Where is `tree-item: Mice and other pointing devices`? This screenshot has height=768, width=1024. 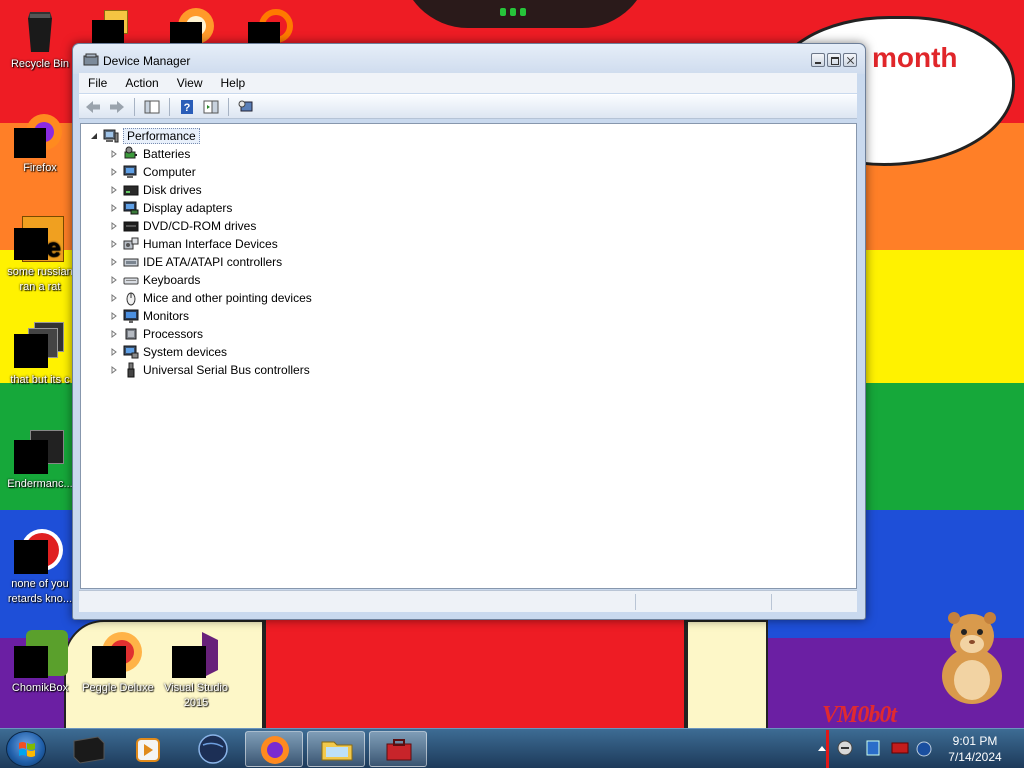 tree-item: Mice and other pointing devices is located at coordinates (210, 298).